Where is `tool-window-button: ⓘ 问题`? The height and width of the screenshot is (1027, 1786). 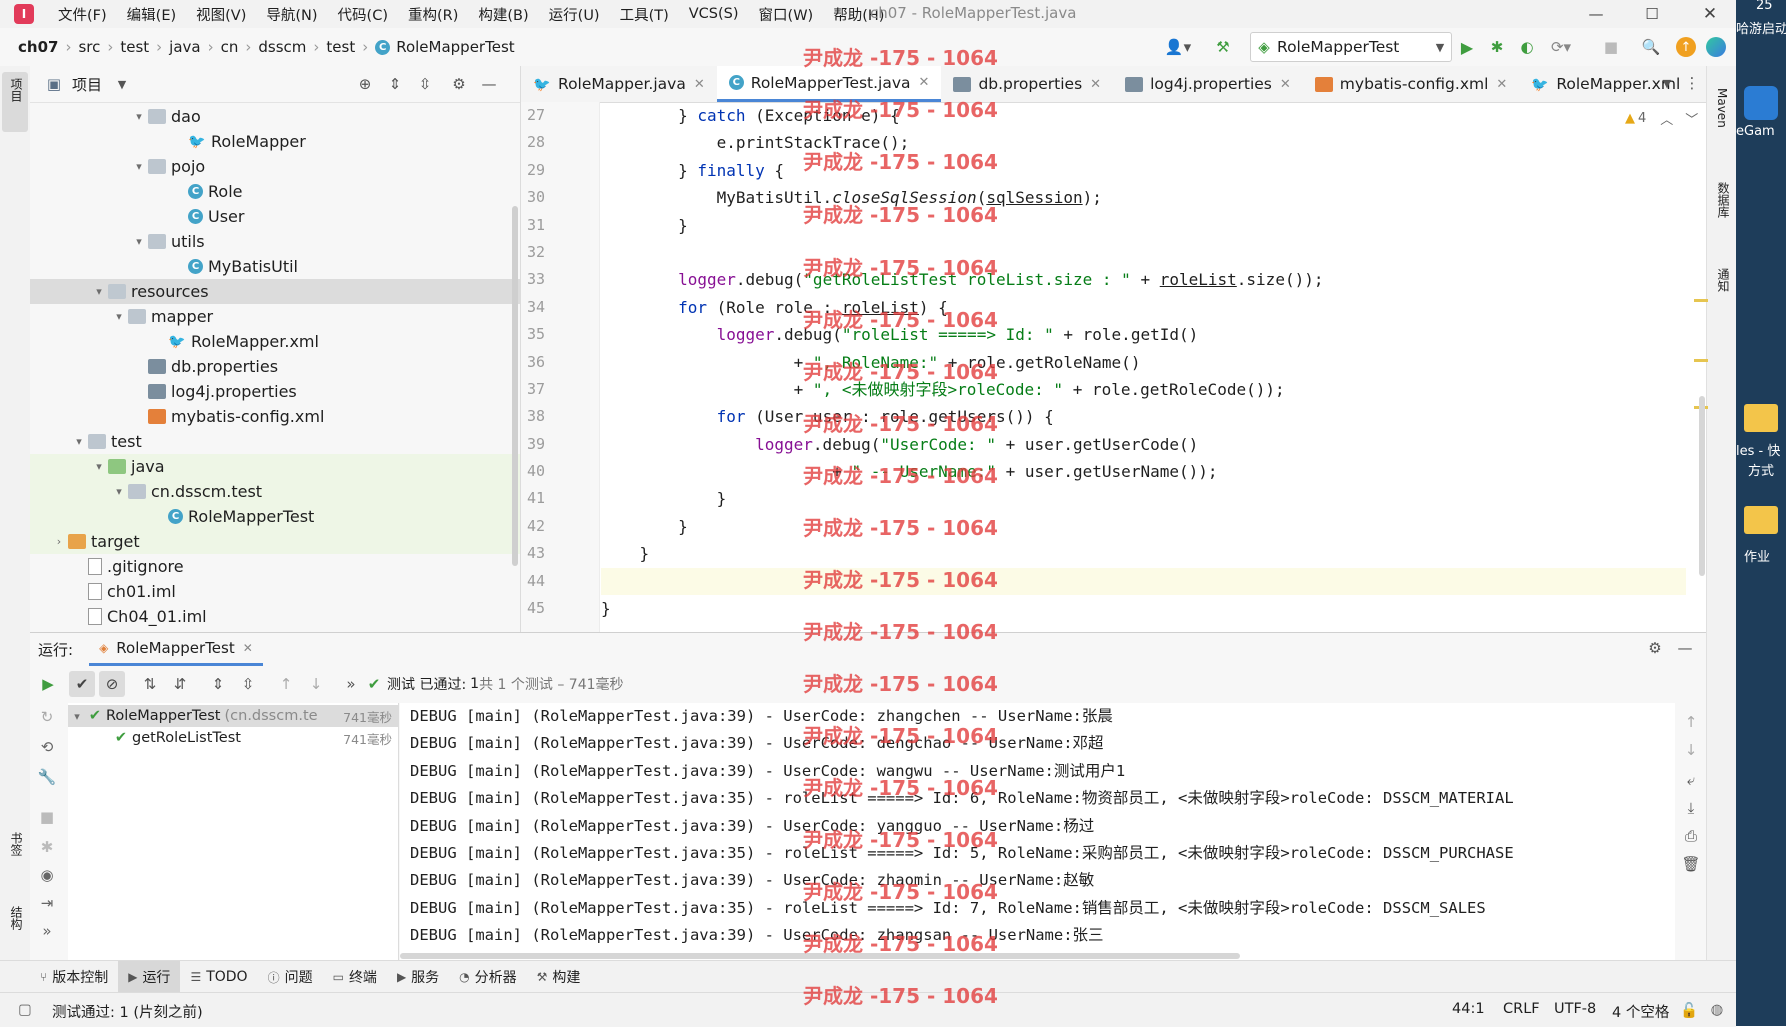 tool-window-button: ⓘ 问题 is located at coordinates (290, 977).